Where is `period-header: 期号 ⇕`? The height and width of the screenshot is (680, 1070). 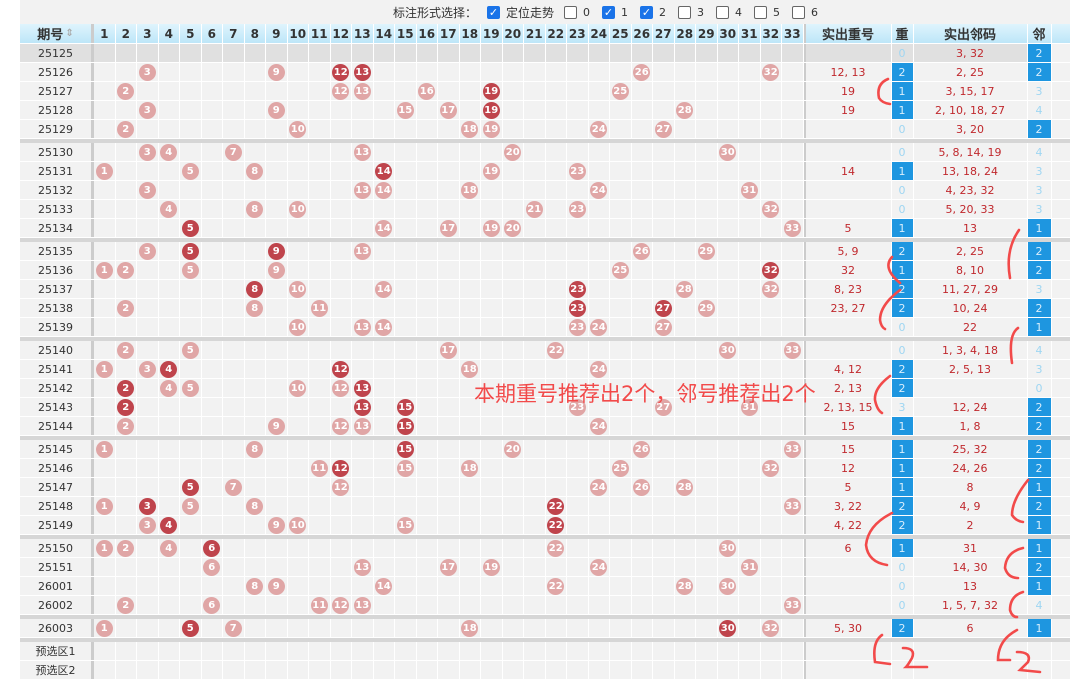 period-header: 期号 ⇕ is located at coordinates (57, 33).